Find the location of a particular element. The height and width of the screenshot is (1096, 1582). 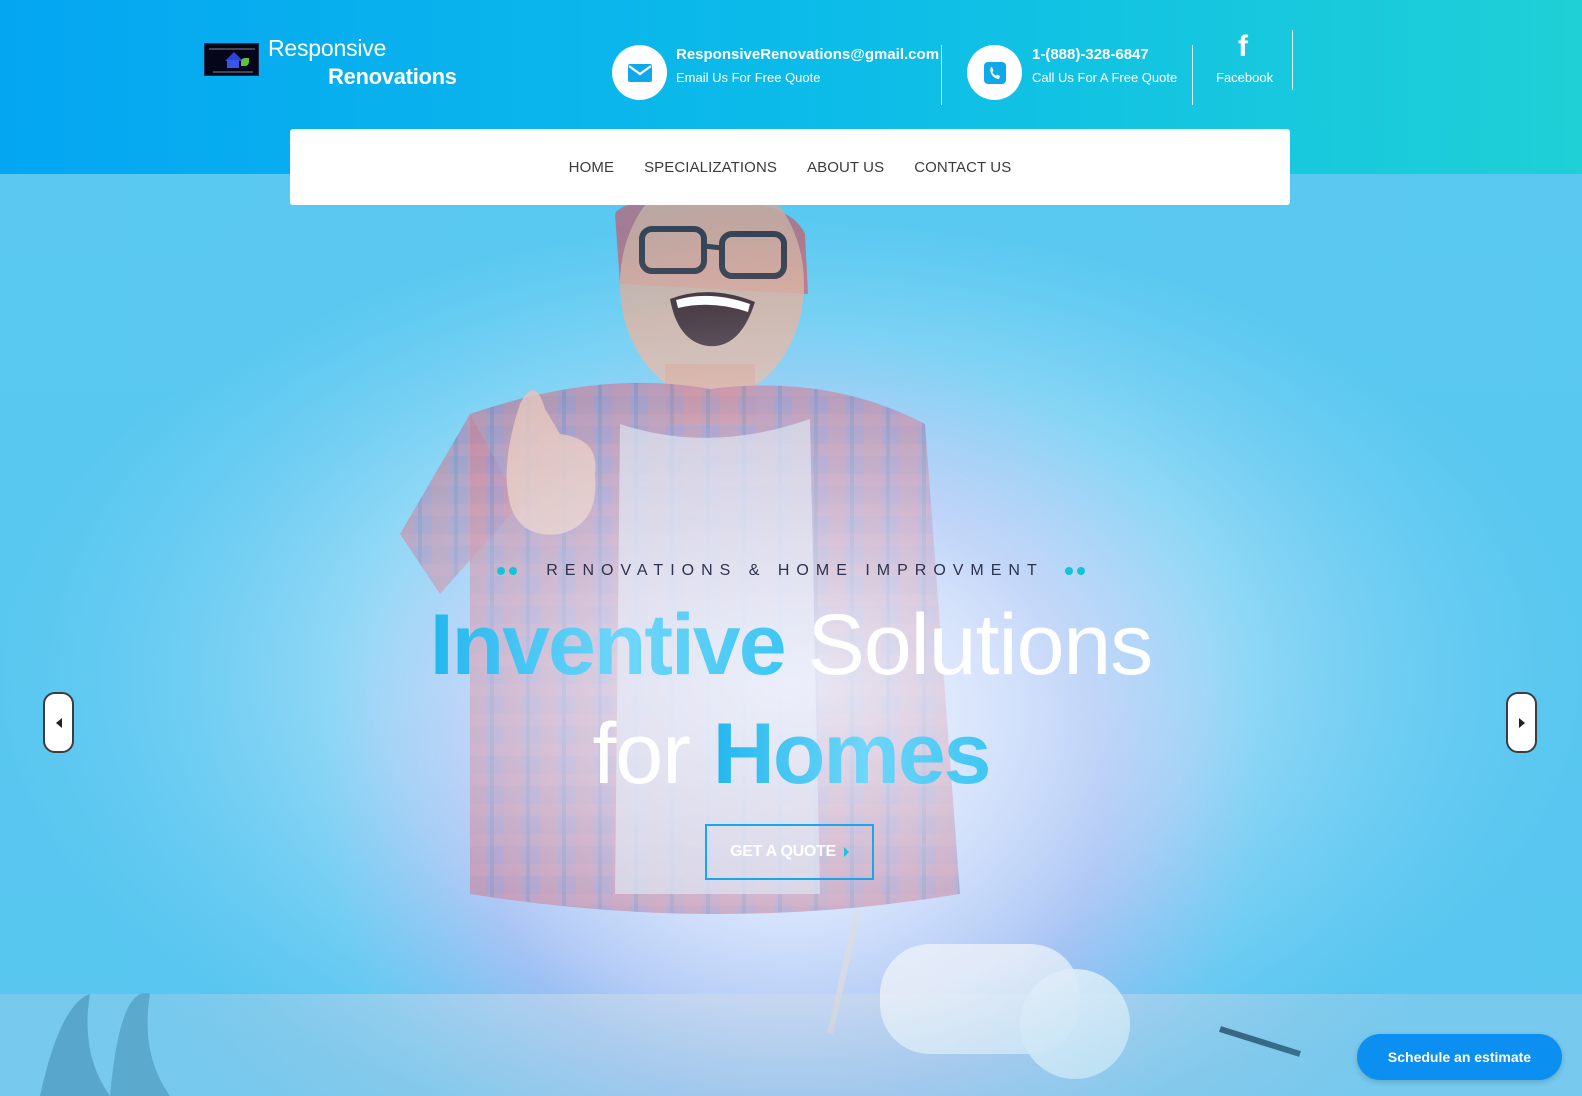

nav-item-specializations: SPECIALIZATIONS is located at coordinates (710, 167).